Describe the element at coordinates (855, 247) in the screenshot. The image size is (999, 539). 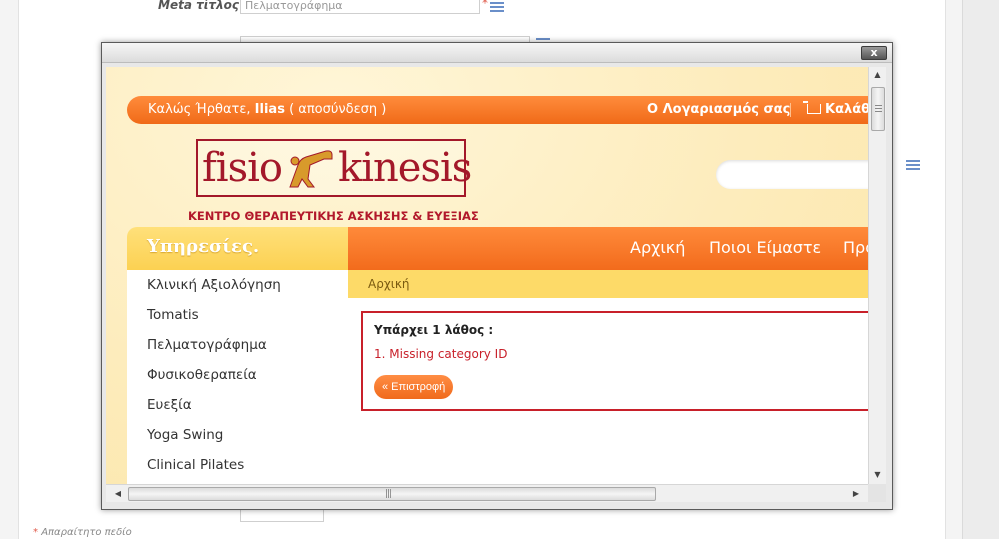
I see `nav-item-more: Προ` at that location.